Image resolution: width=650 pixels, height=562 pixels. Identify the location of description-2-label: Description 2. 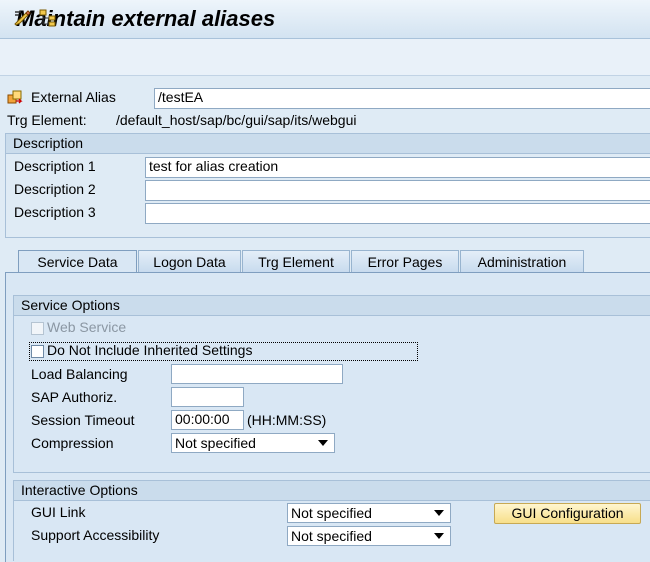
(55, 189).